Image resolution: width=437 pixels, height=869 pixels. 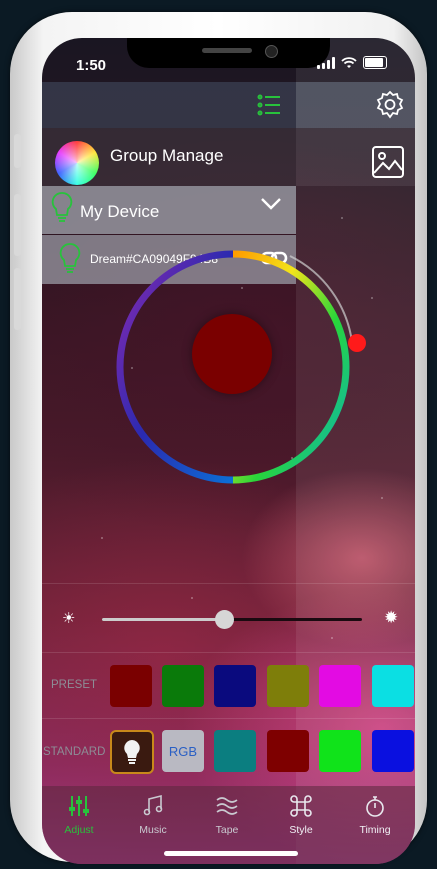 I want to click on command-icon, so click(x=301, y=806).